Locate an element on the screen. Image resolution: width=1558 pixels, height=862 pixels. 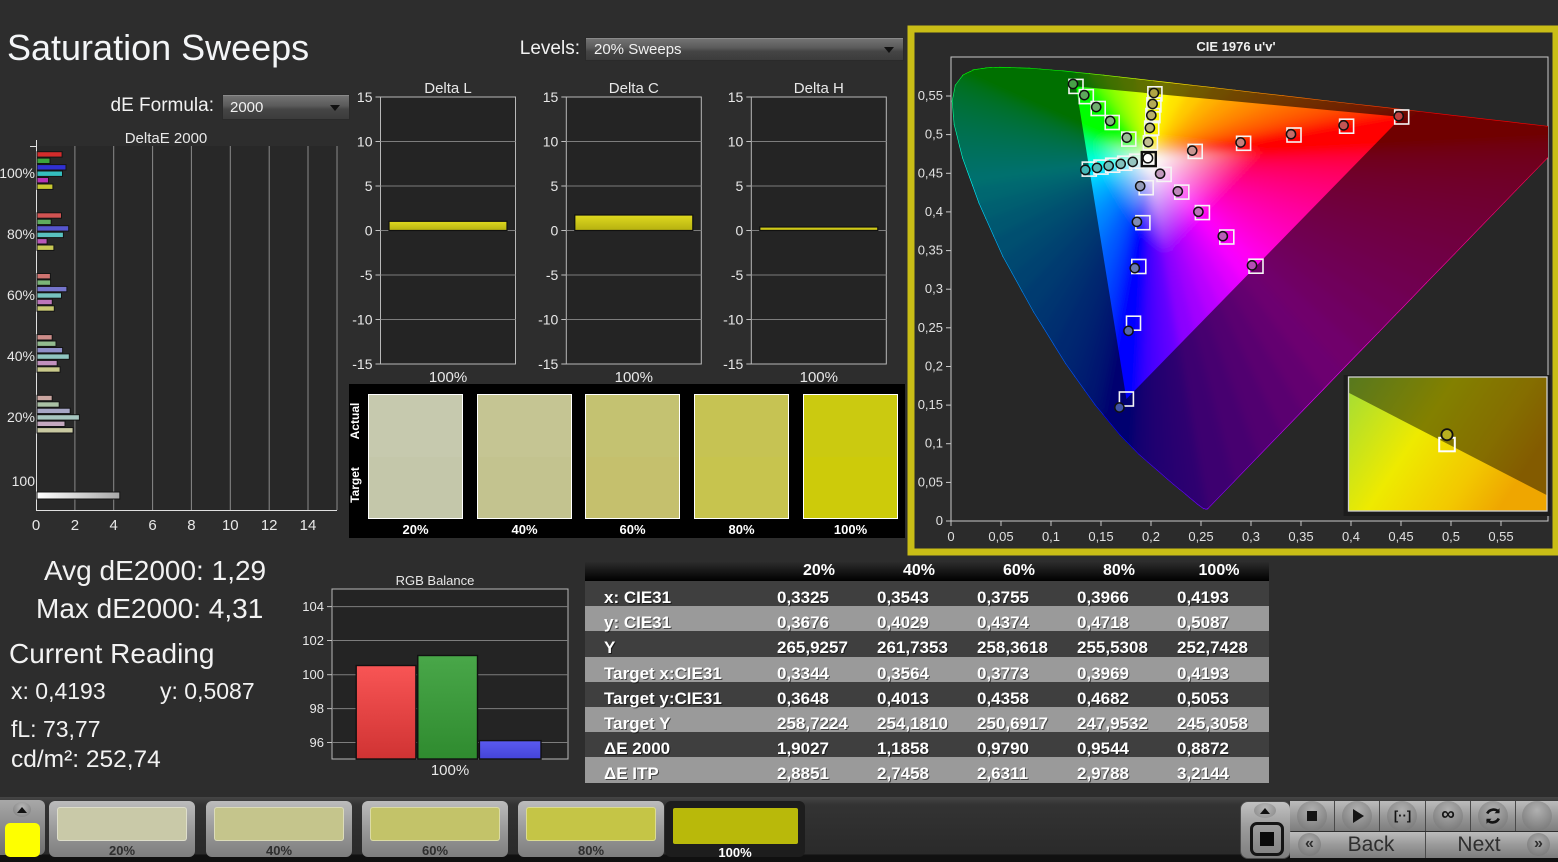
svg-text: 96 is located at coordinates (317, 742).